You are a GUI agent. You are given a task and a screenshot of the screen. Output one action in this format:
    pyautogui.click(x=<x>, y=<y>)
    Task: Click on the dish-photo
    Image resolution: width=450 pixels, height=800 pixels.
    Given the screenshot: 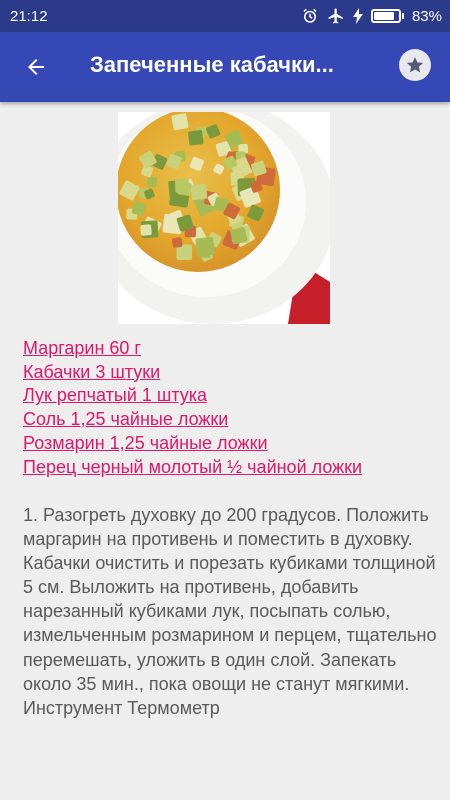 What is the action you would take?
    pyautogui.click(x=224, y=218)
    